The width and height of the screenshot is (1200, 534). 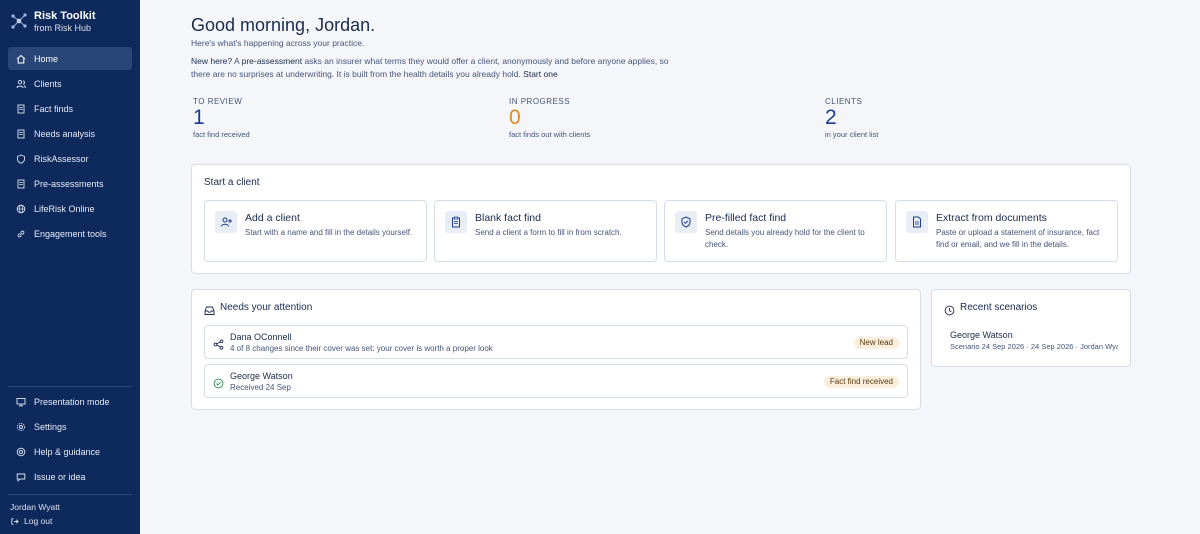 I want to click on globe-icon, so click(x=21, y=209).